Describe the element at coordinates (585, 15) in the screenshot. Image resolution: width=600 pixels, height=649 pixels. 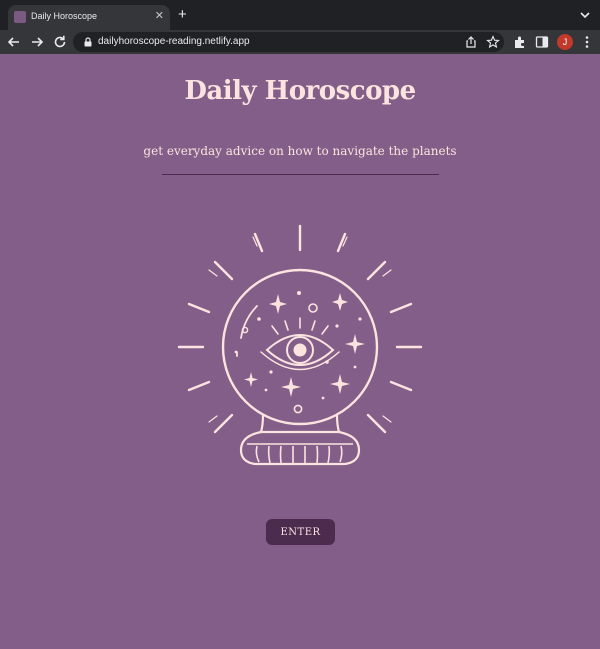
I see `chevron-down-icon` at that location.